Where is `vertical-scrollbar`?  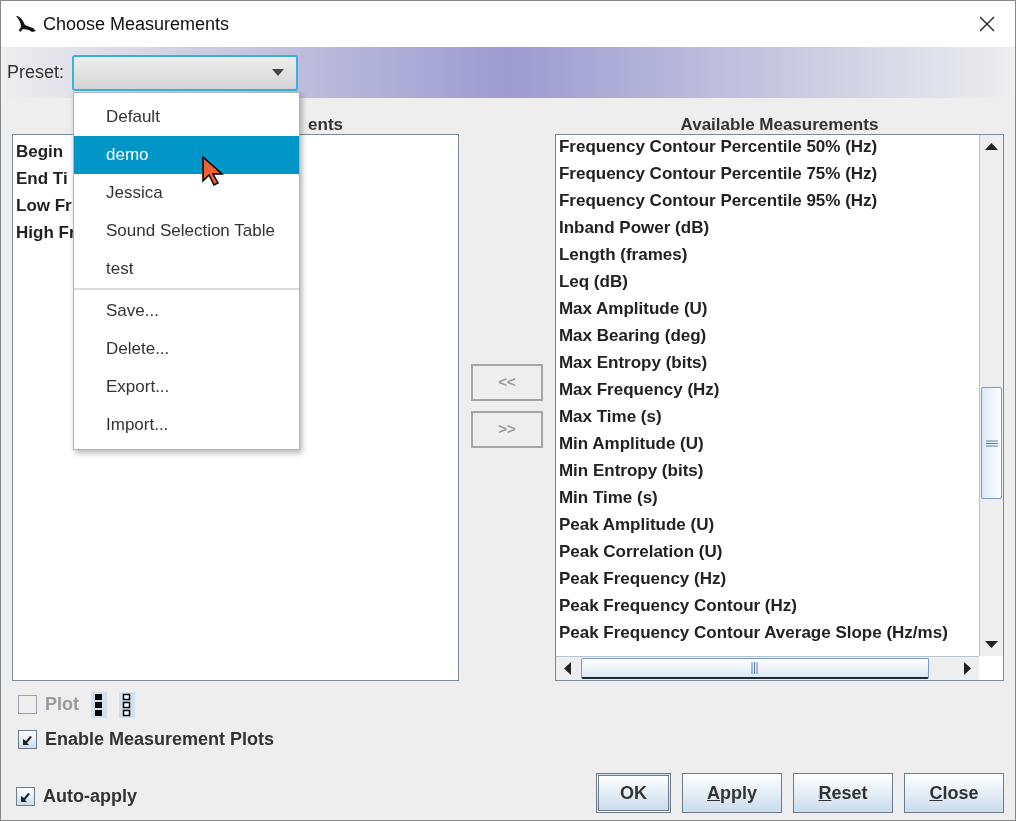
vertical-scrollbar is located at coordinates (991, 395).